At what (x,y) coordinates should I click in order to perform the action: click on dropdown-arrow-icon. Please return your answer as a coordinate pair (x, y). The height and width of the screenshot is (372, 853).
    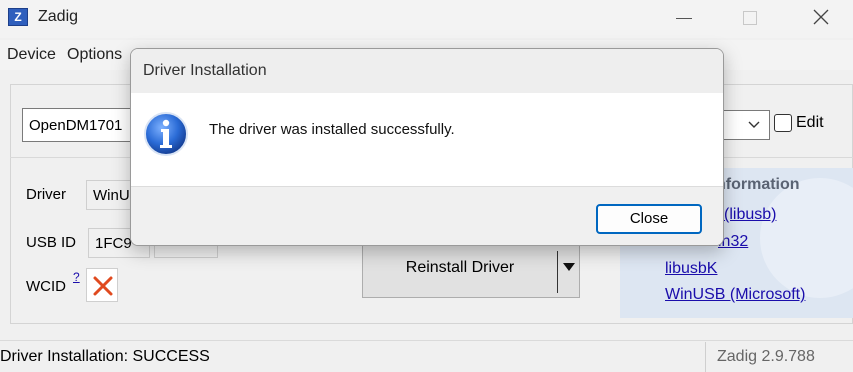
    Looking at the image, I should click on (569, 268).